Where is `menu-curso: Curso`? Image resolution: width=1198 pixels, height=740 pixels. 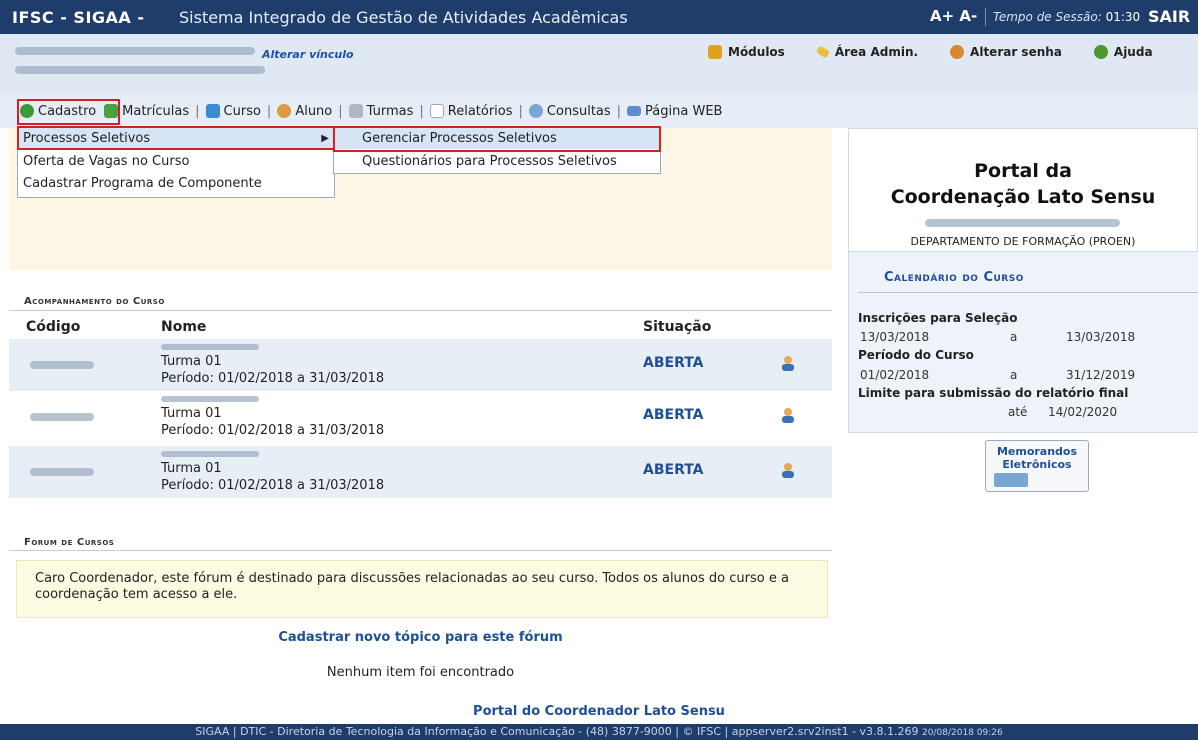 menu-curso: Curso is located at coordinates (233, 111).